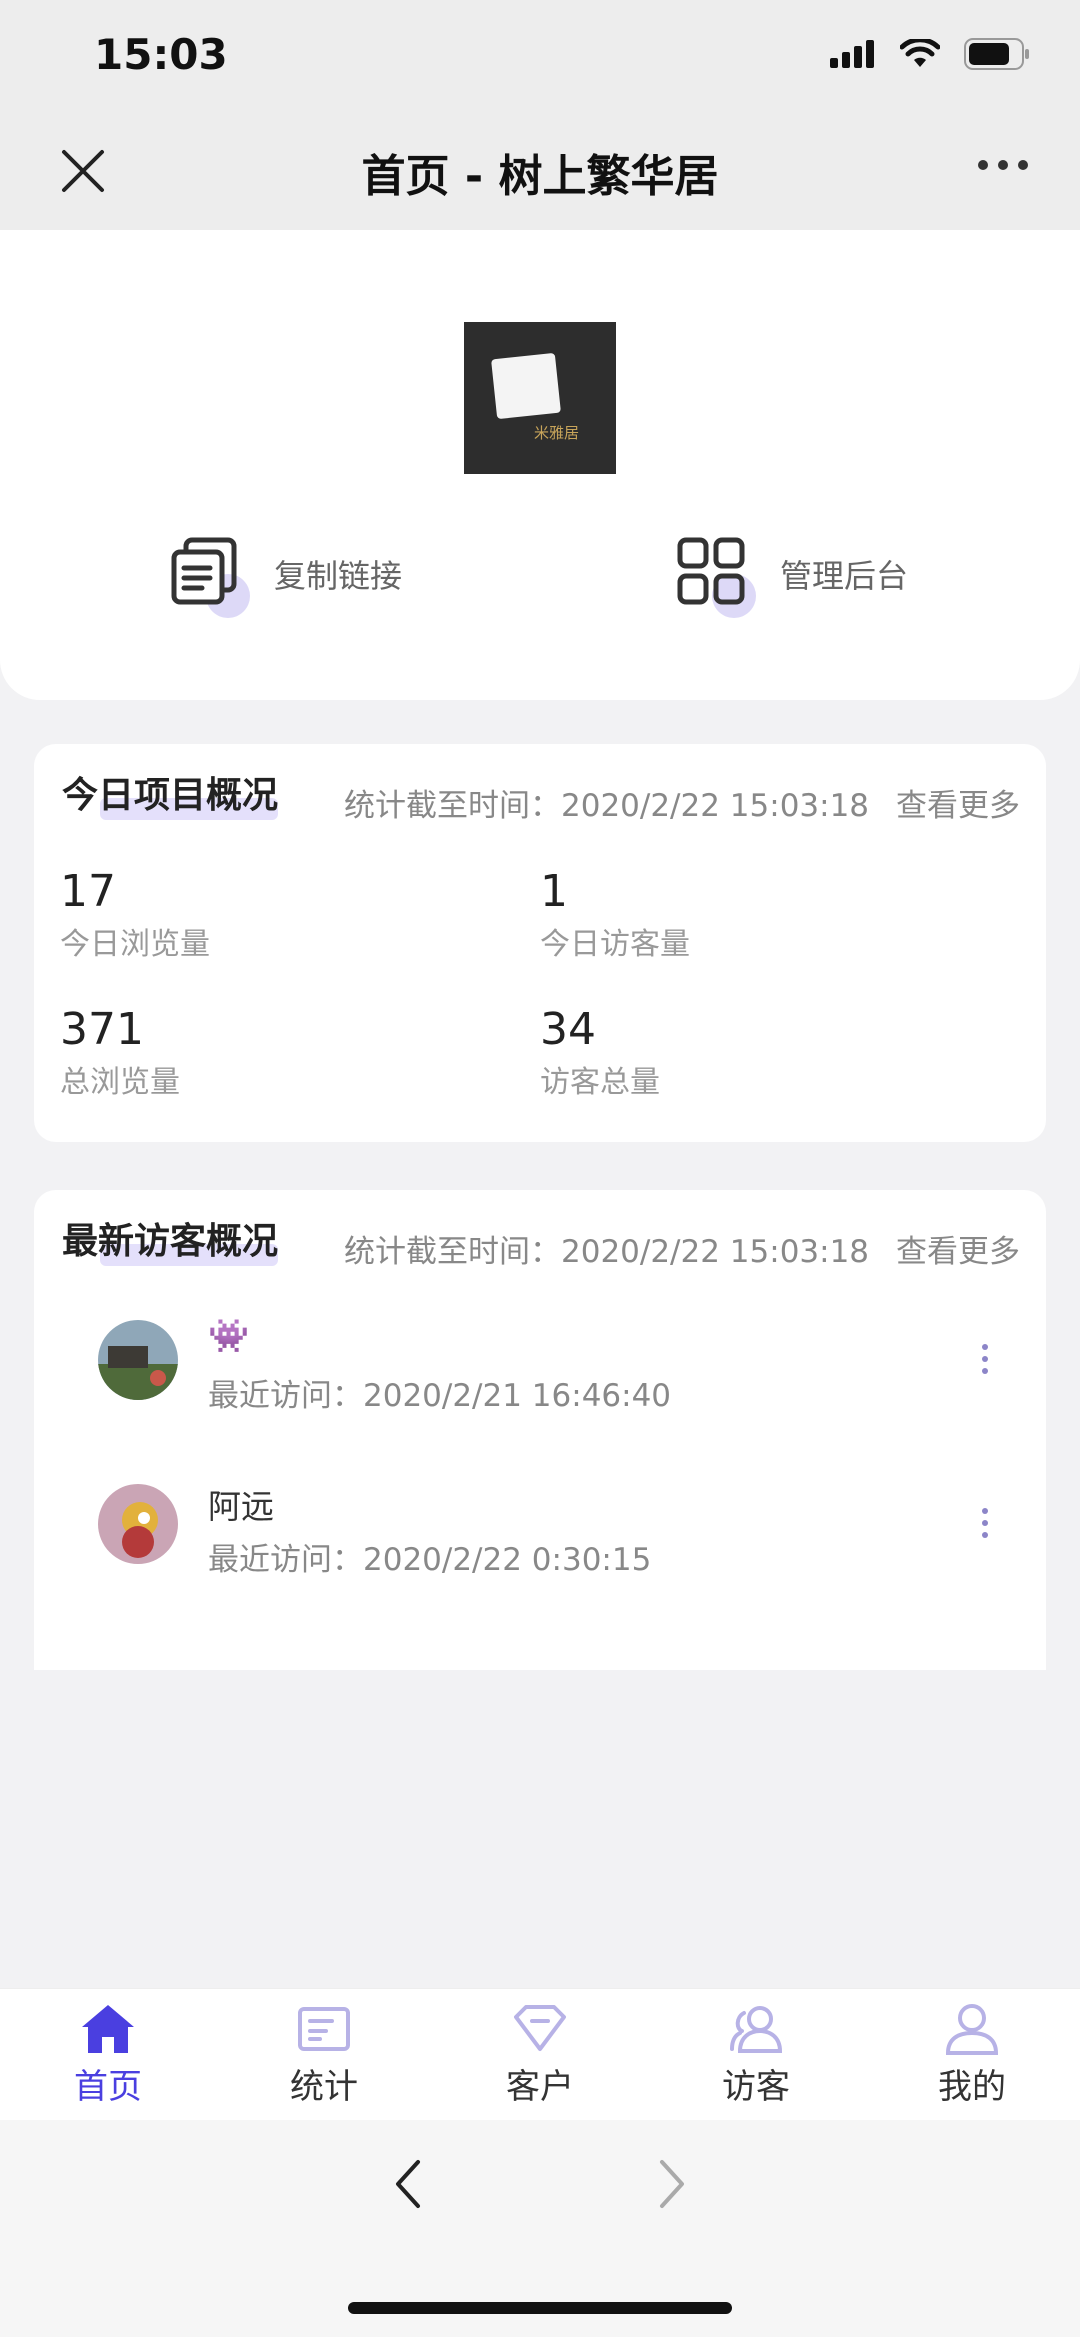 The width and height of the screenshot is (1080, 2337). What do you see at coordinates (844, 576) in the screenshot?
I see `admin-label: 管理后台` at bounding box center [844, 576].